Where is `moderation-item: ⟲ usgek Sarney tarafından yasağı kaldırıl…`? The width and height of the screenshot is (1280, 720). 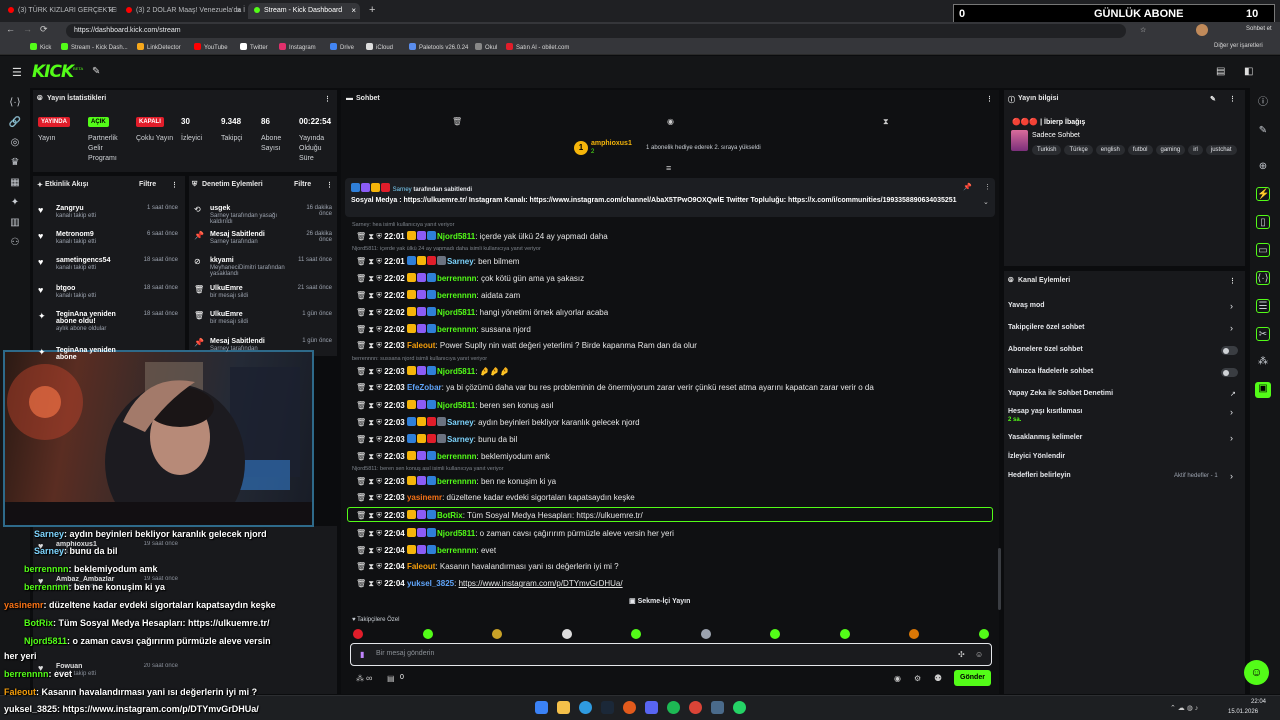 moderation-item: ⟲ usgek Sarney tarafından yasağı kaldırıl… is located at coordinates (263, 215).